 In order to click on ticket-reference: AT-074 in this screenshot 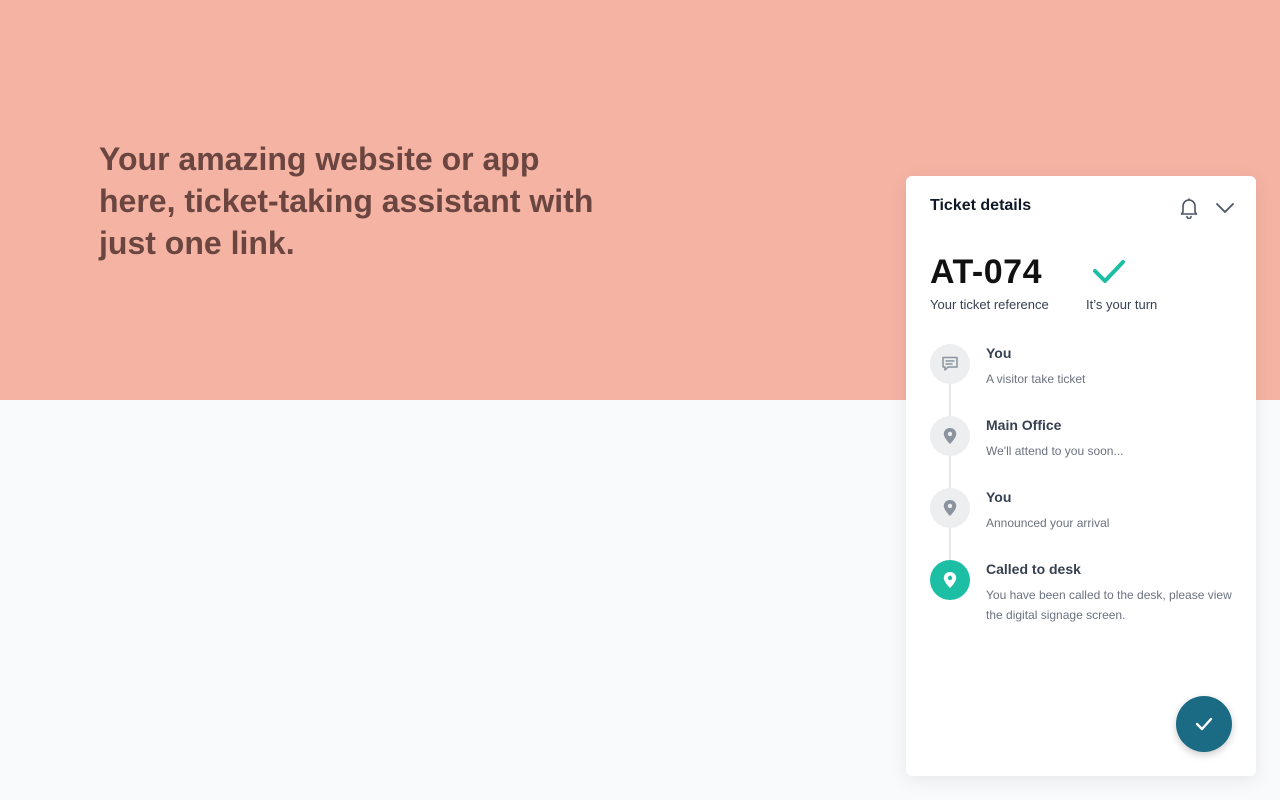, I will do `click(986, 272)`.